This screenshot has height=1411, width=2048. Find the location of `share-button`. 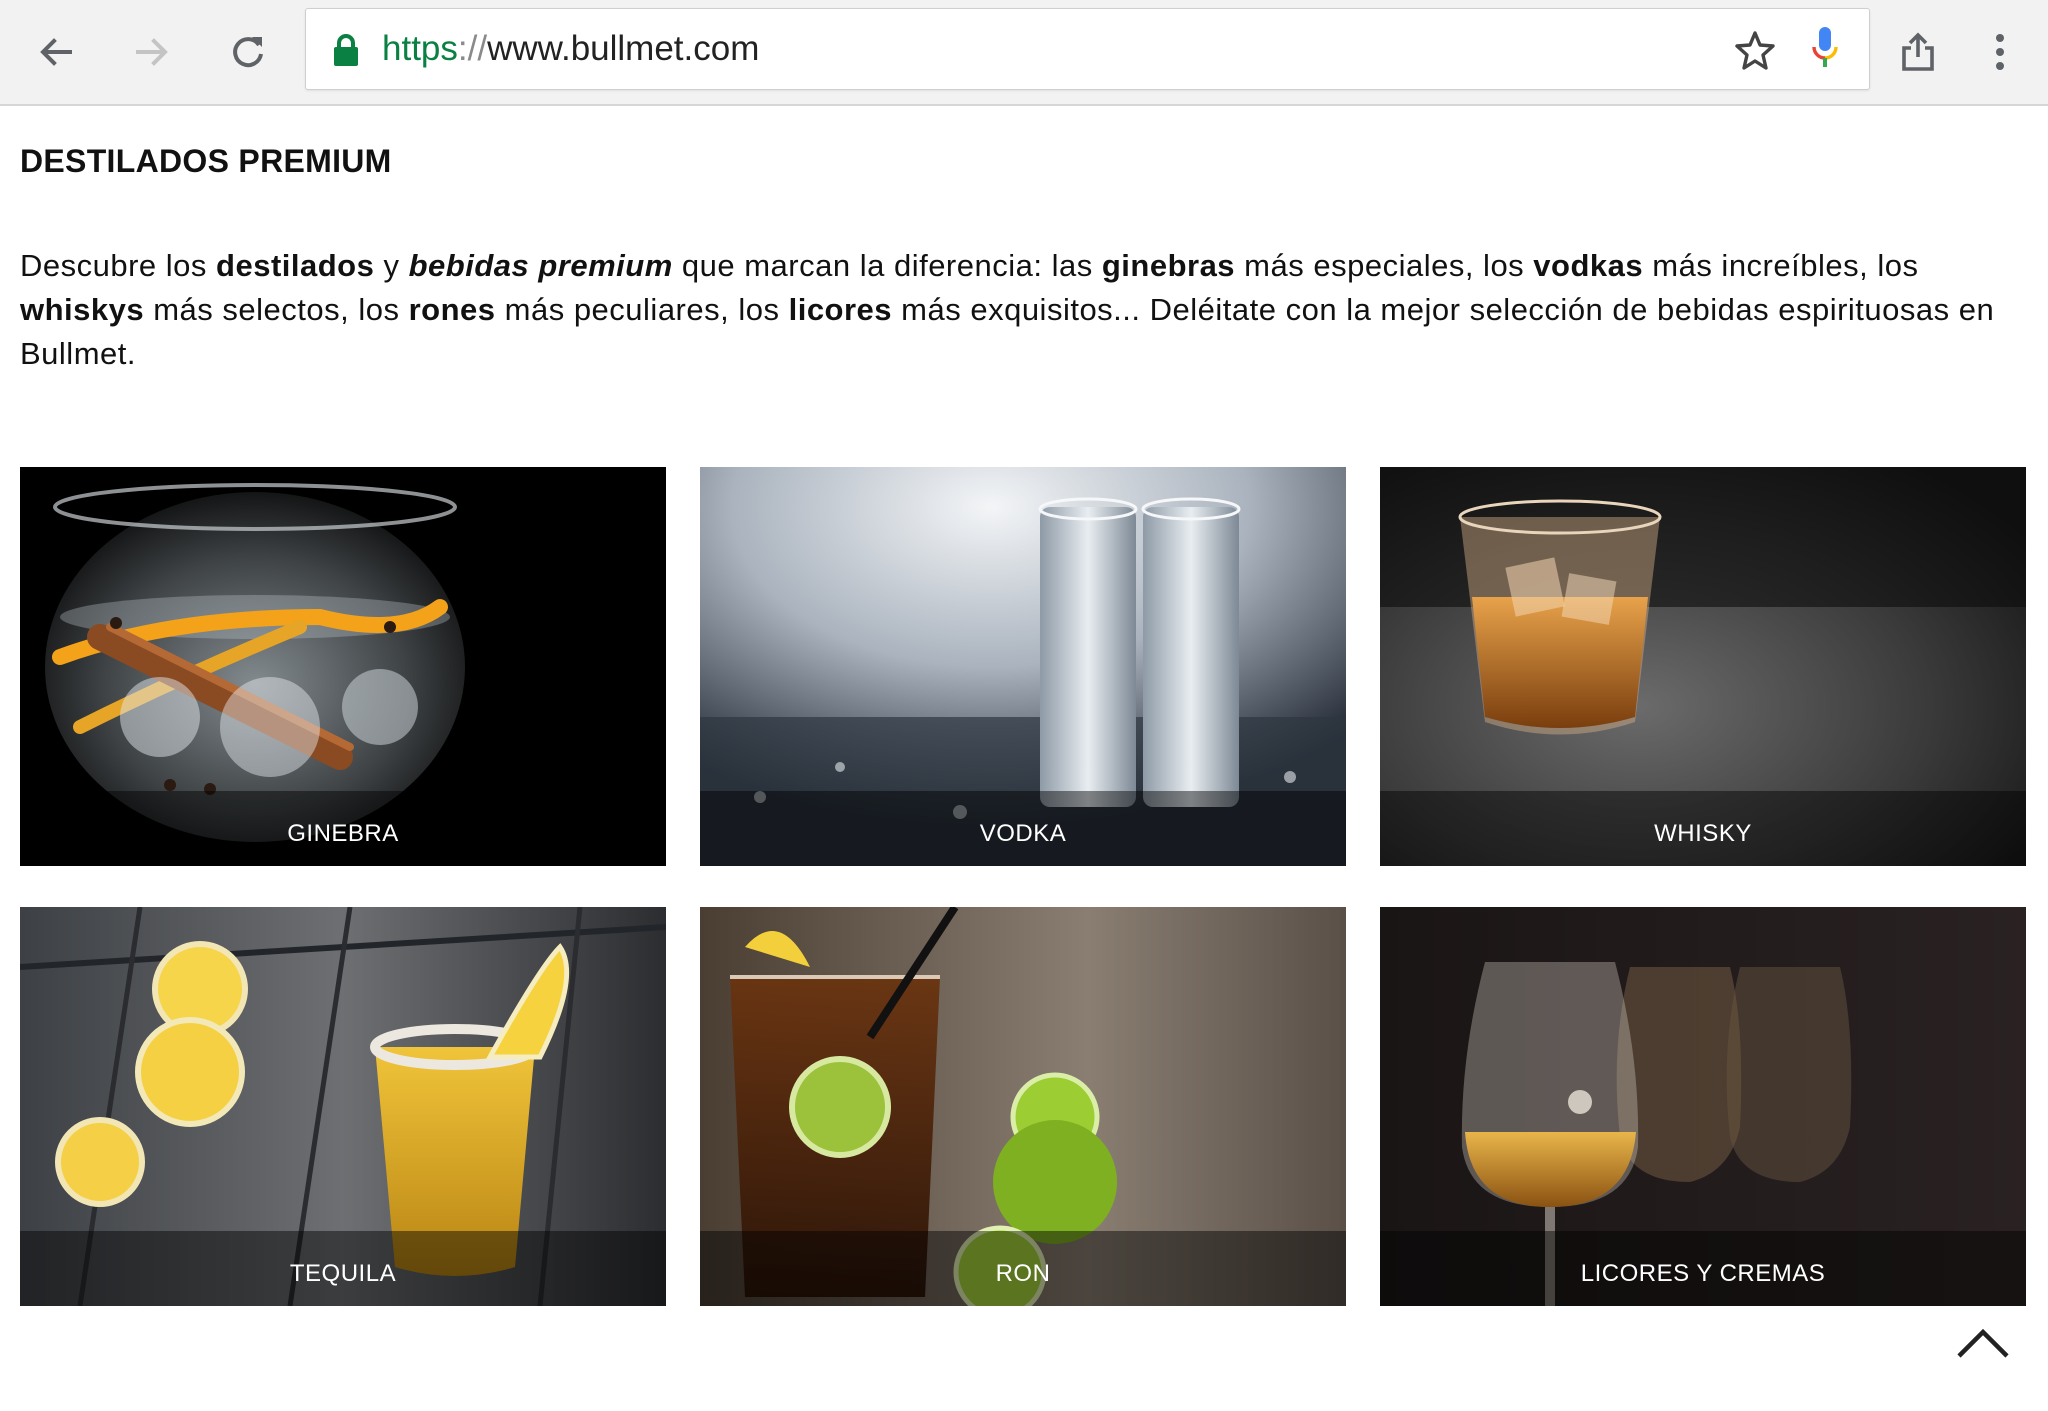

share-button is located at coordinates (1918, 52).